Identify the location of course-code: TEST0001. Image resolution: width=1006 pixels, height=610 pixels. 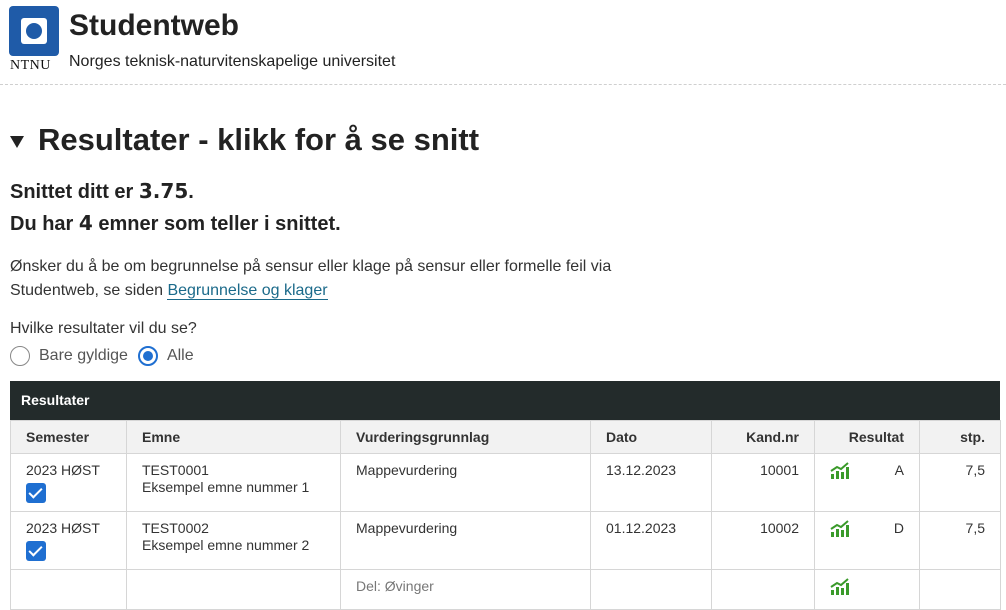
(175, 470).